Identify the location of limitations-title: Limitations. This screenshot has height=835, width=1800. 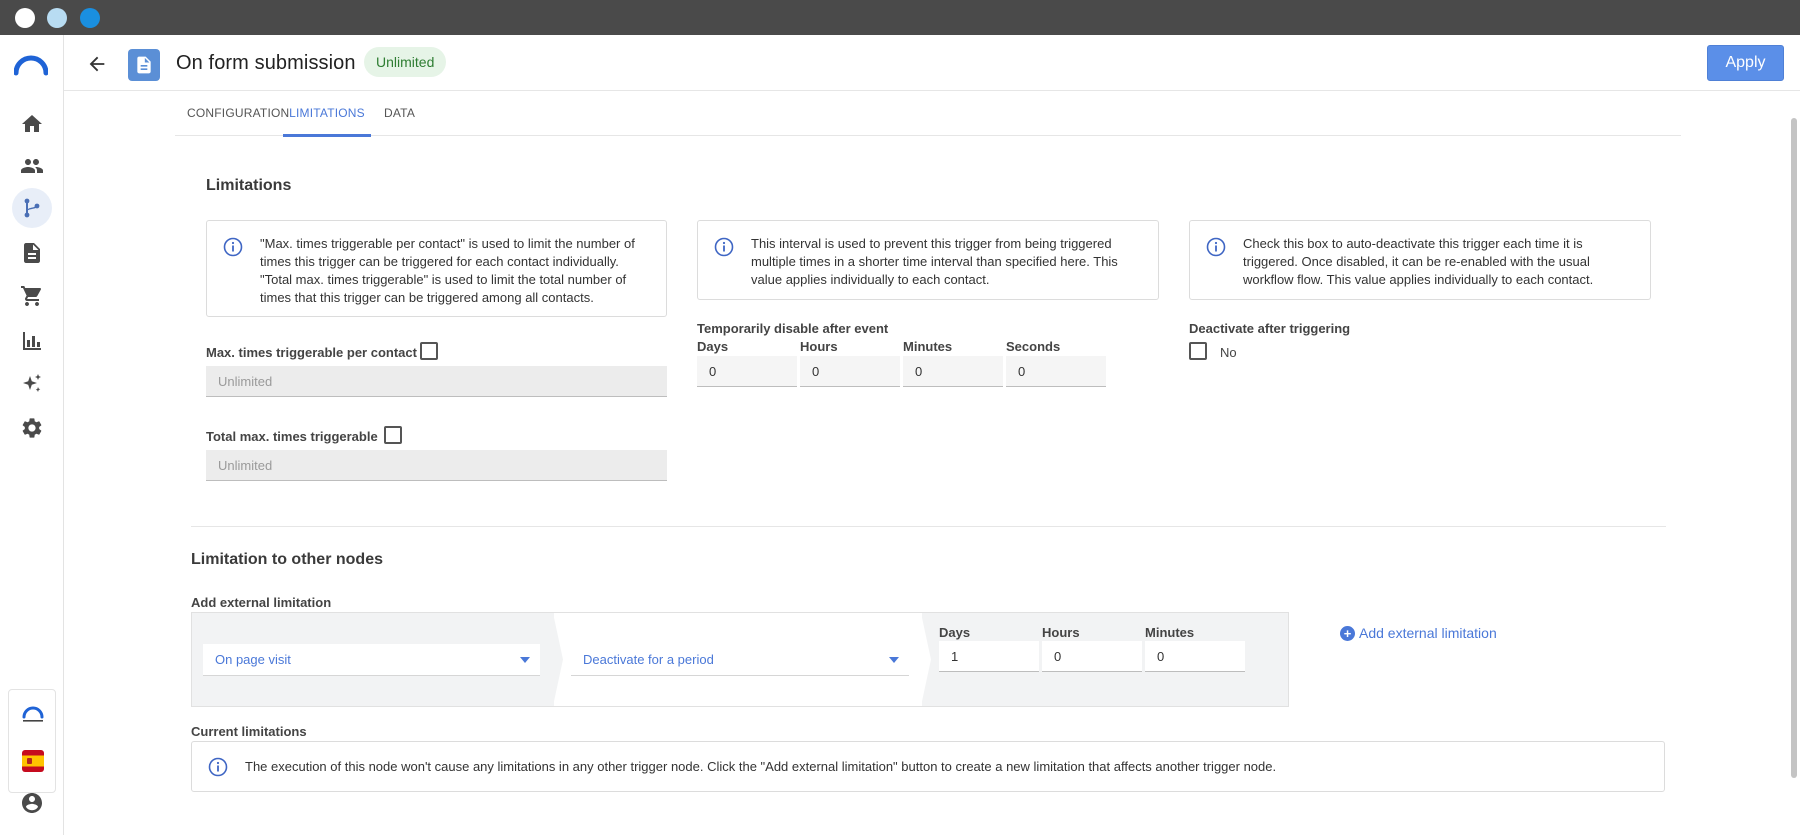
(249, 185).